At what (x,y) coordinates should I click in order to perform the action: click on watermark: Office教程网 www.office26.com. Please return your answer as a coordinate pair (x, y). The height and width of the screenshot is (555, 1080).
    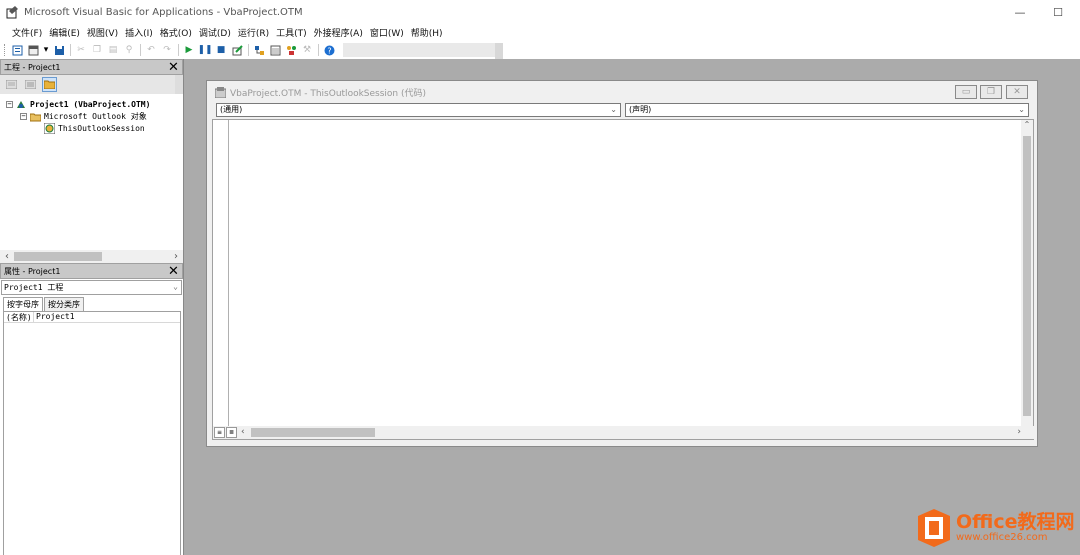
    Looking at the image, I should click on (996, 528).